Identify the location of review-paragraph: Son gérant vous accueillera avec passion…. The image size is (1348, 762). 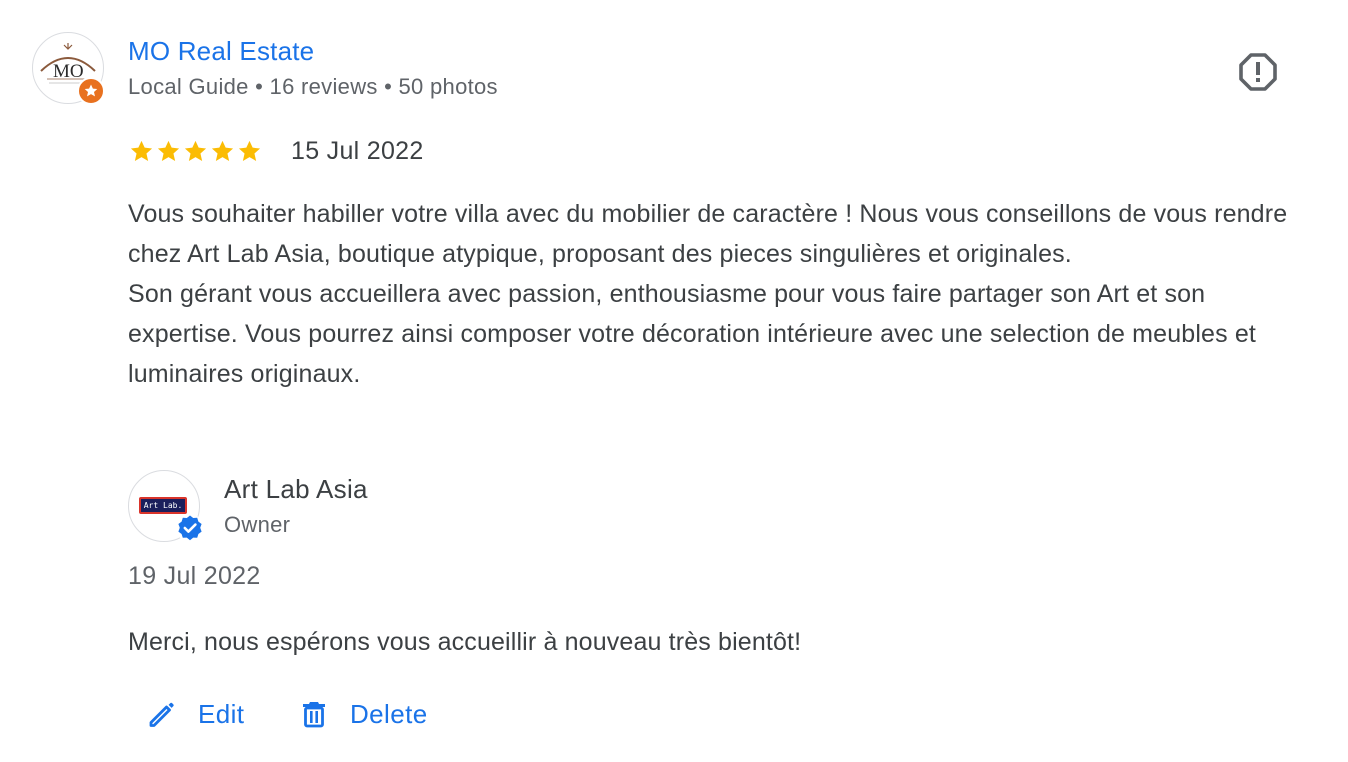
(692, 334).